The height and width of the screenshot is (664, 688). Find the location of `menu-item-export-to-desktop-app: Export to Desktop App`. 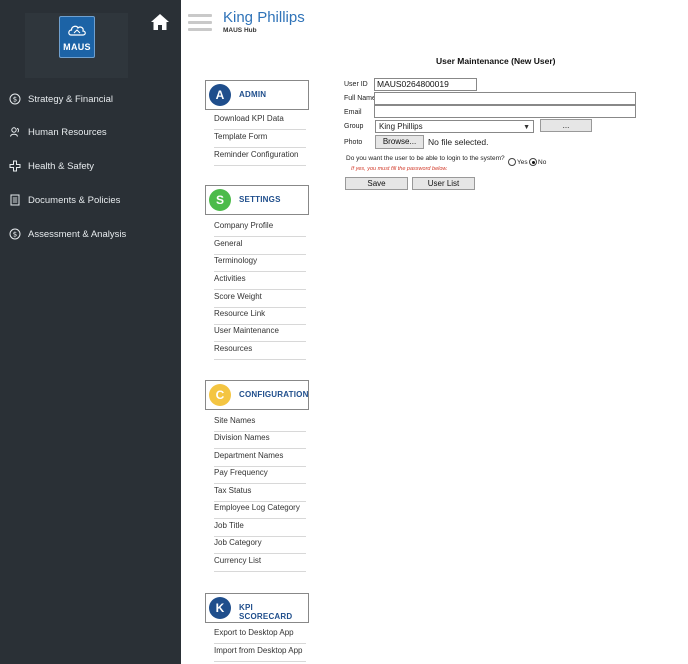

menu-item-export-to-desktop-app: Export to Desktop App is located at coordinates (260, 635).